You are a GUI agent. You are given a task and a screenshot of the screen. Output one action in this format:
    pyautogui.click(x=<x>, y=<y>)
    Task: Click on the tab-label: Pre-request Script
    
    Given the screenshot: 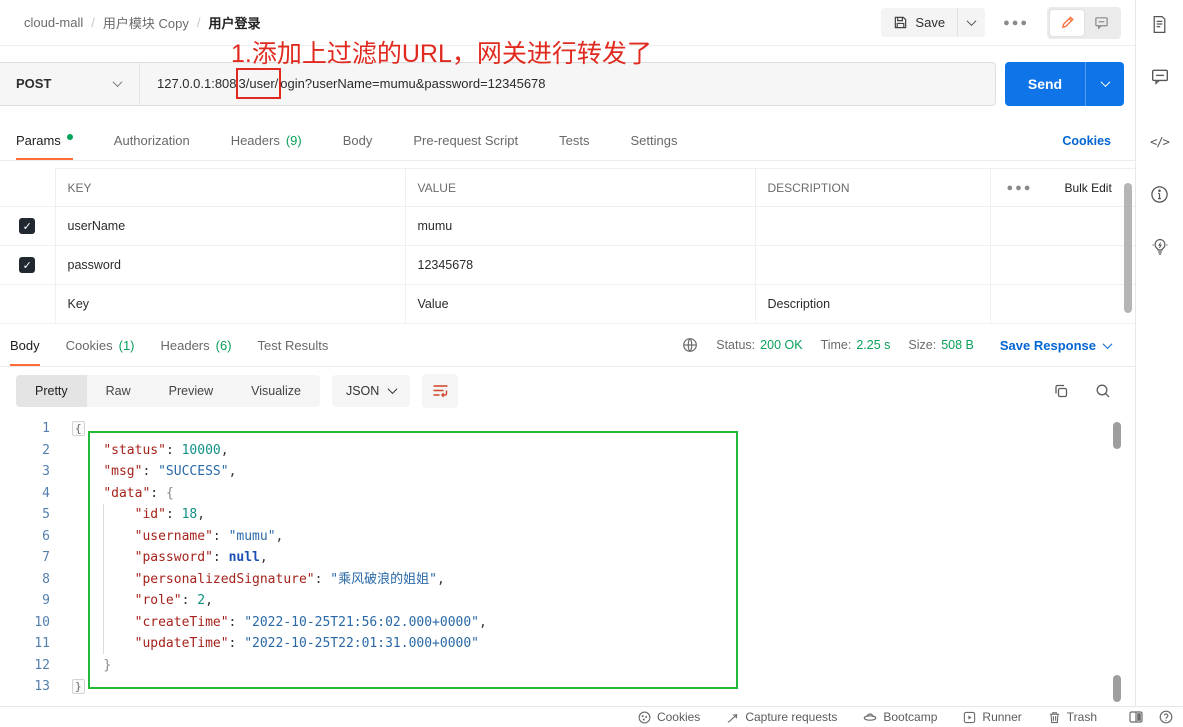 What is the action you would take?
    pyautogui.click(x=466, y=140)
    